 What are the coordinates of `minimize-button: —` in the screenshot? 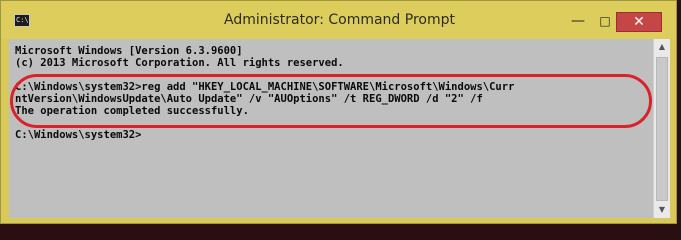 It's located at (578, 22).